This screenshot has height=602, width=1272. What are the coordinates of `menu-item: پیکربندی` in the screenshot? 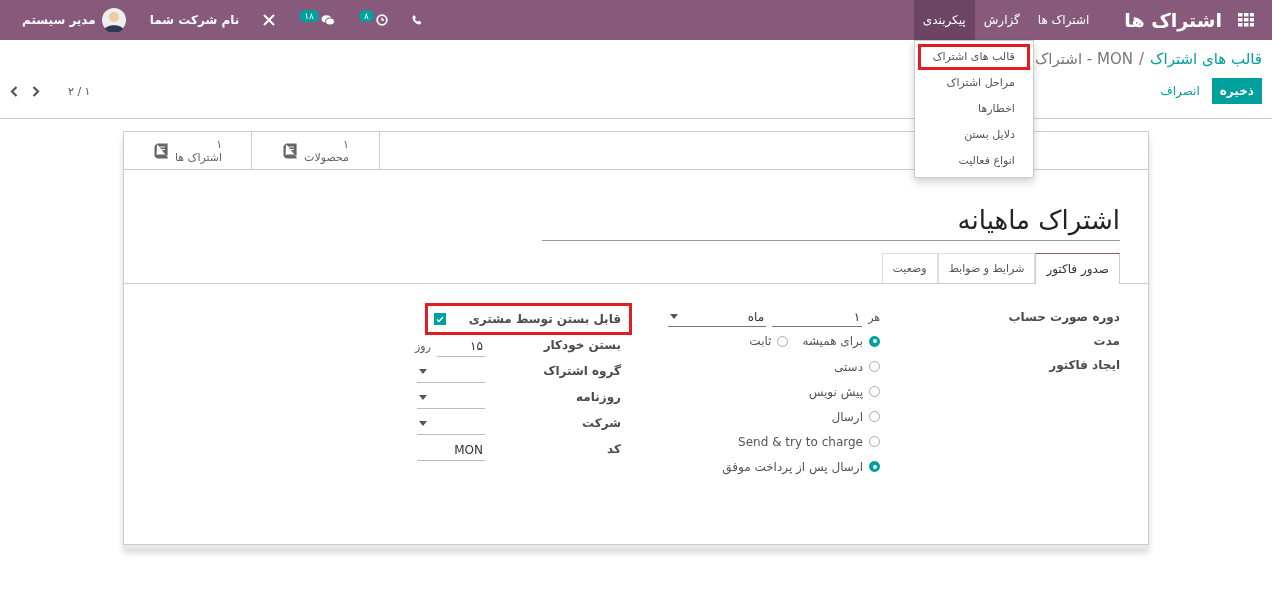 It's located at (944, 20).